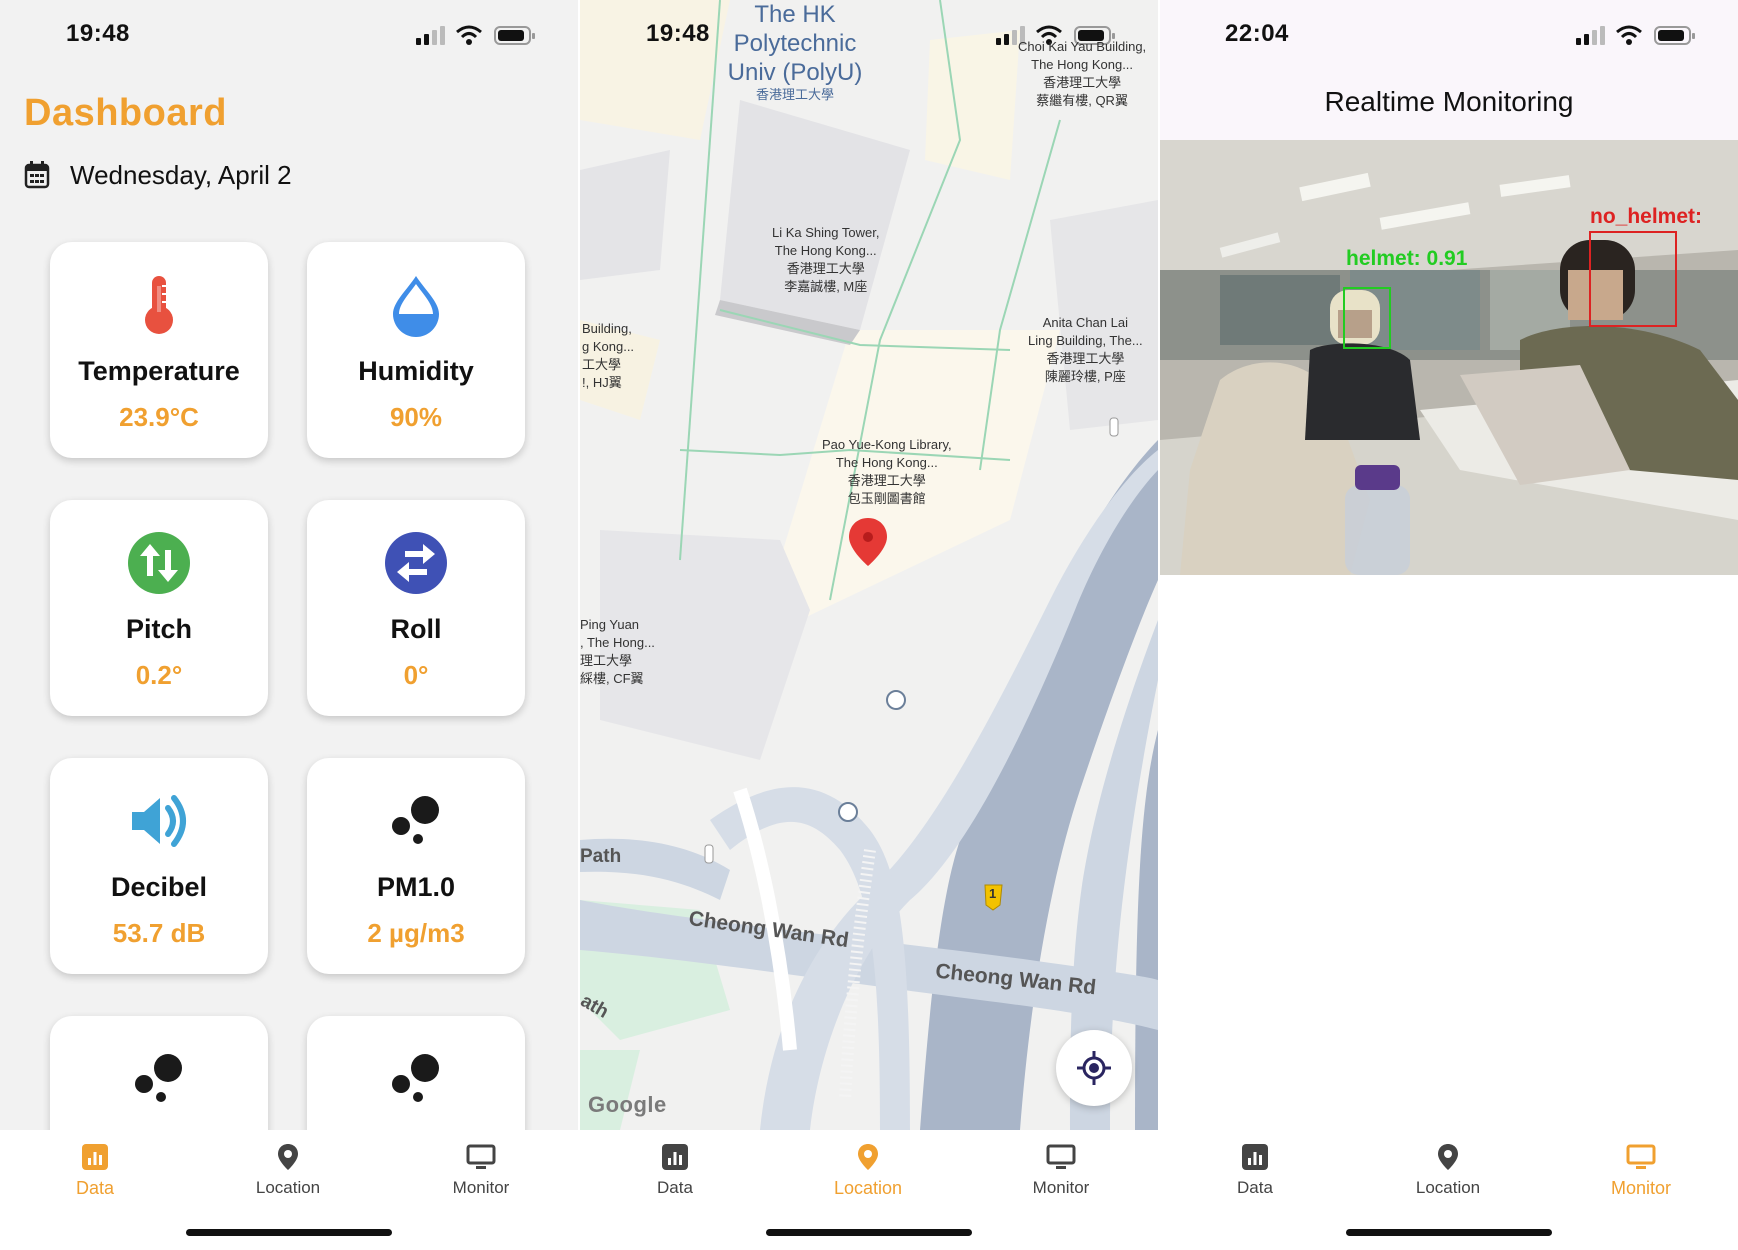 The height and width of the screenshot is (1250, 1738). I want to click on page-title: Realtime Monitoring, so click(1449, 101).